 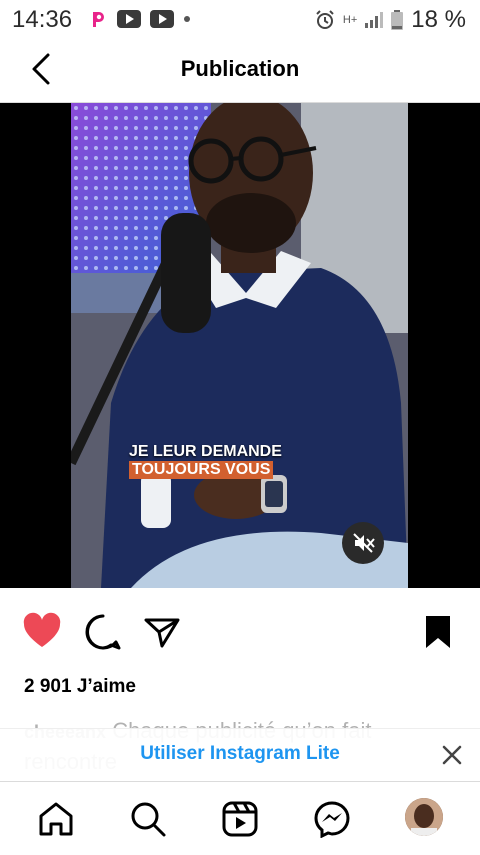 What do you see at coordinates (325, 19) in the screenshot?
I see `alarm-icon` at bounding box center [325, 19].